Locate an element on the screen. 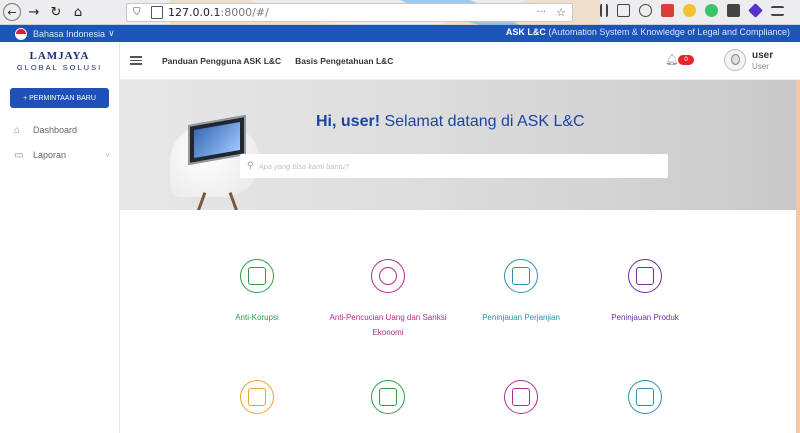 This screenshot has height=433, width=800. extension-red-icon is located at coordinates (667, 10).